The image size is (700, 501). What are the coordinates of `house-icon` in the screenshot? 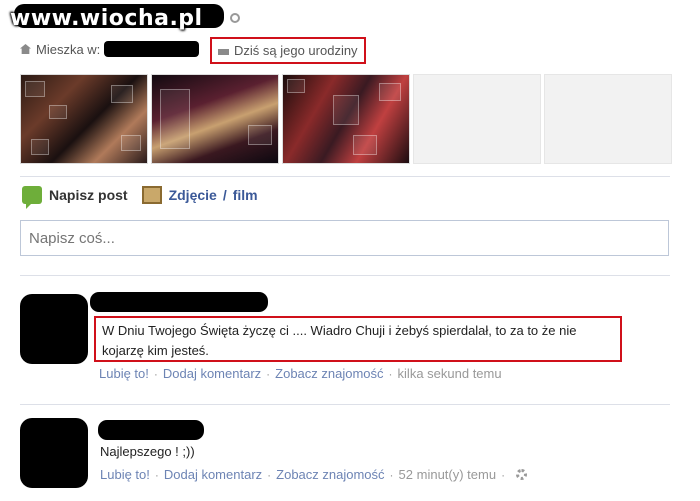 It's located at (25, 49).